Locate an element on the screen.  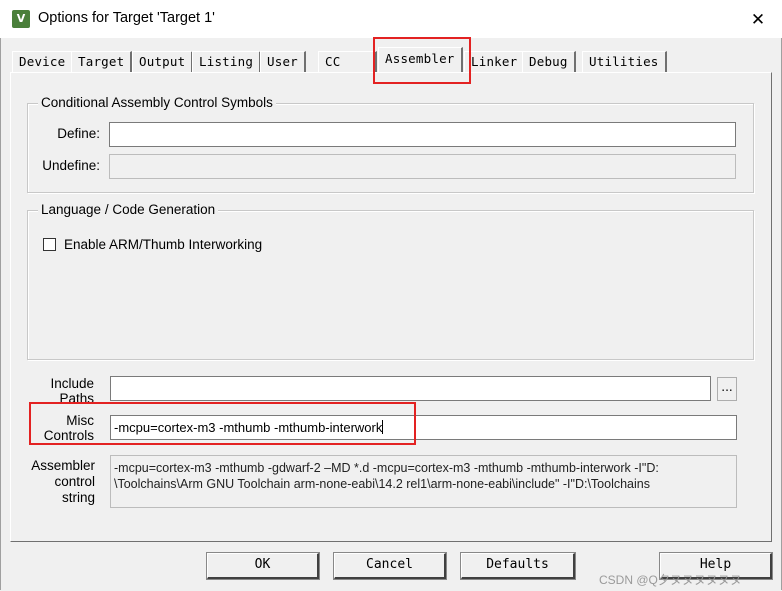
define-input is located at coordinates (422, 134).